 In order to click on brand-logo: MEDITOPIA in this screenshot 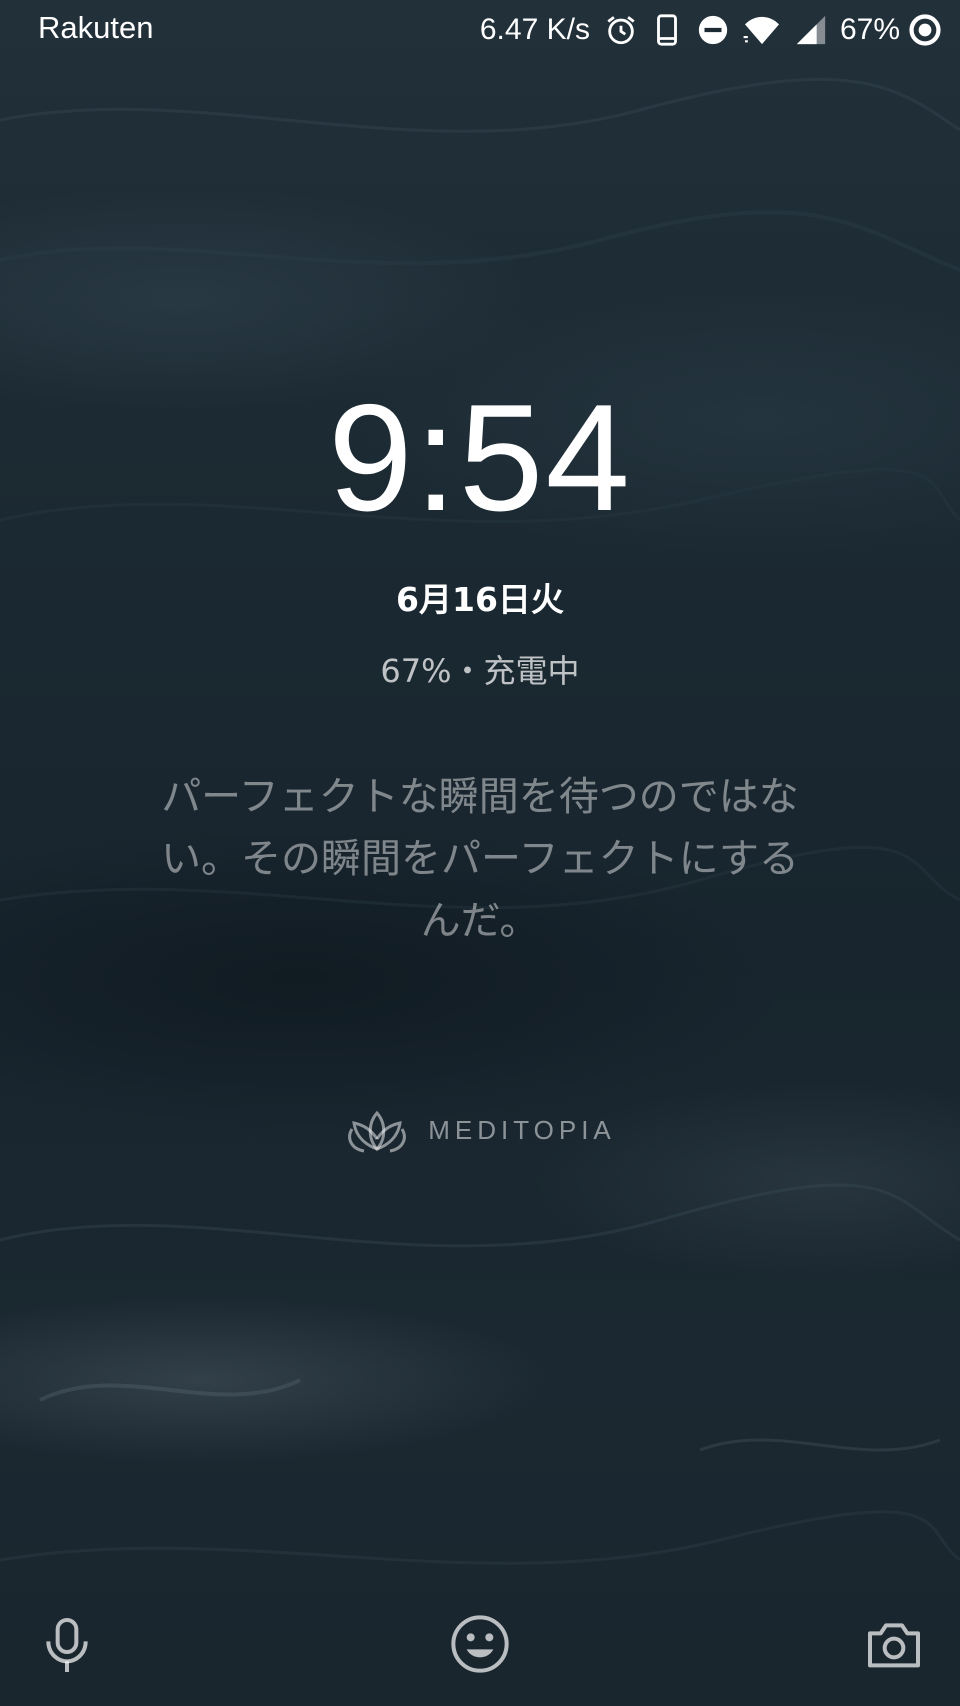, I will do `click(480, 1130)`.